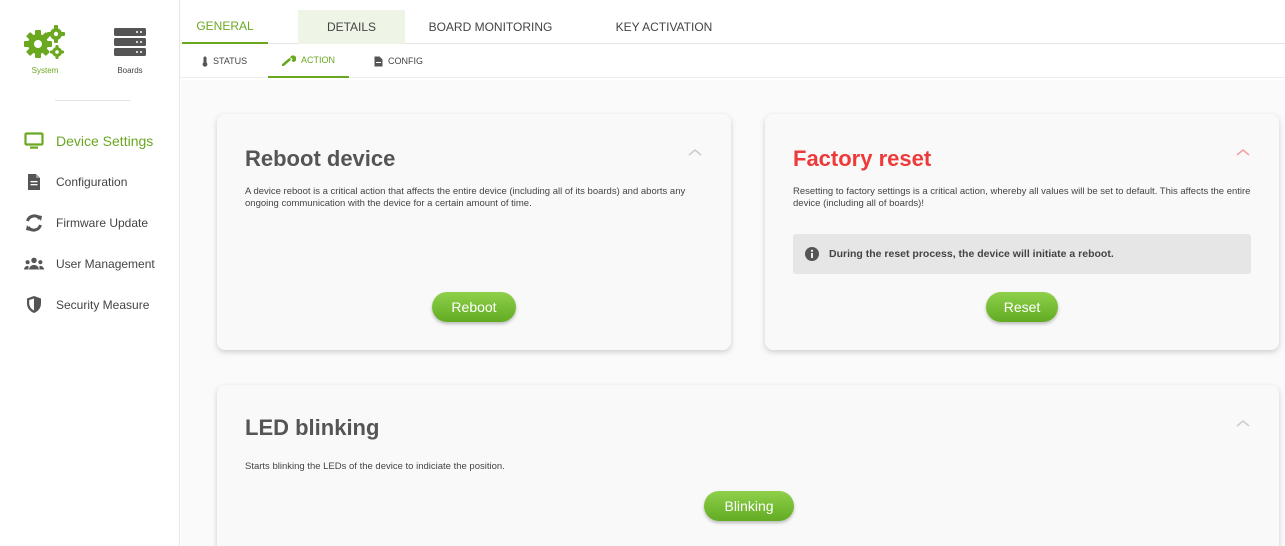  Describe the element at coordinates (105, 263) in the screenshot. I see `sidebar-item-label: User Management` at that location.